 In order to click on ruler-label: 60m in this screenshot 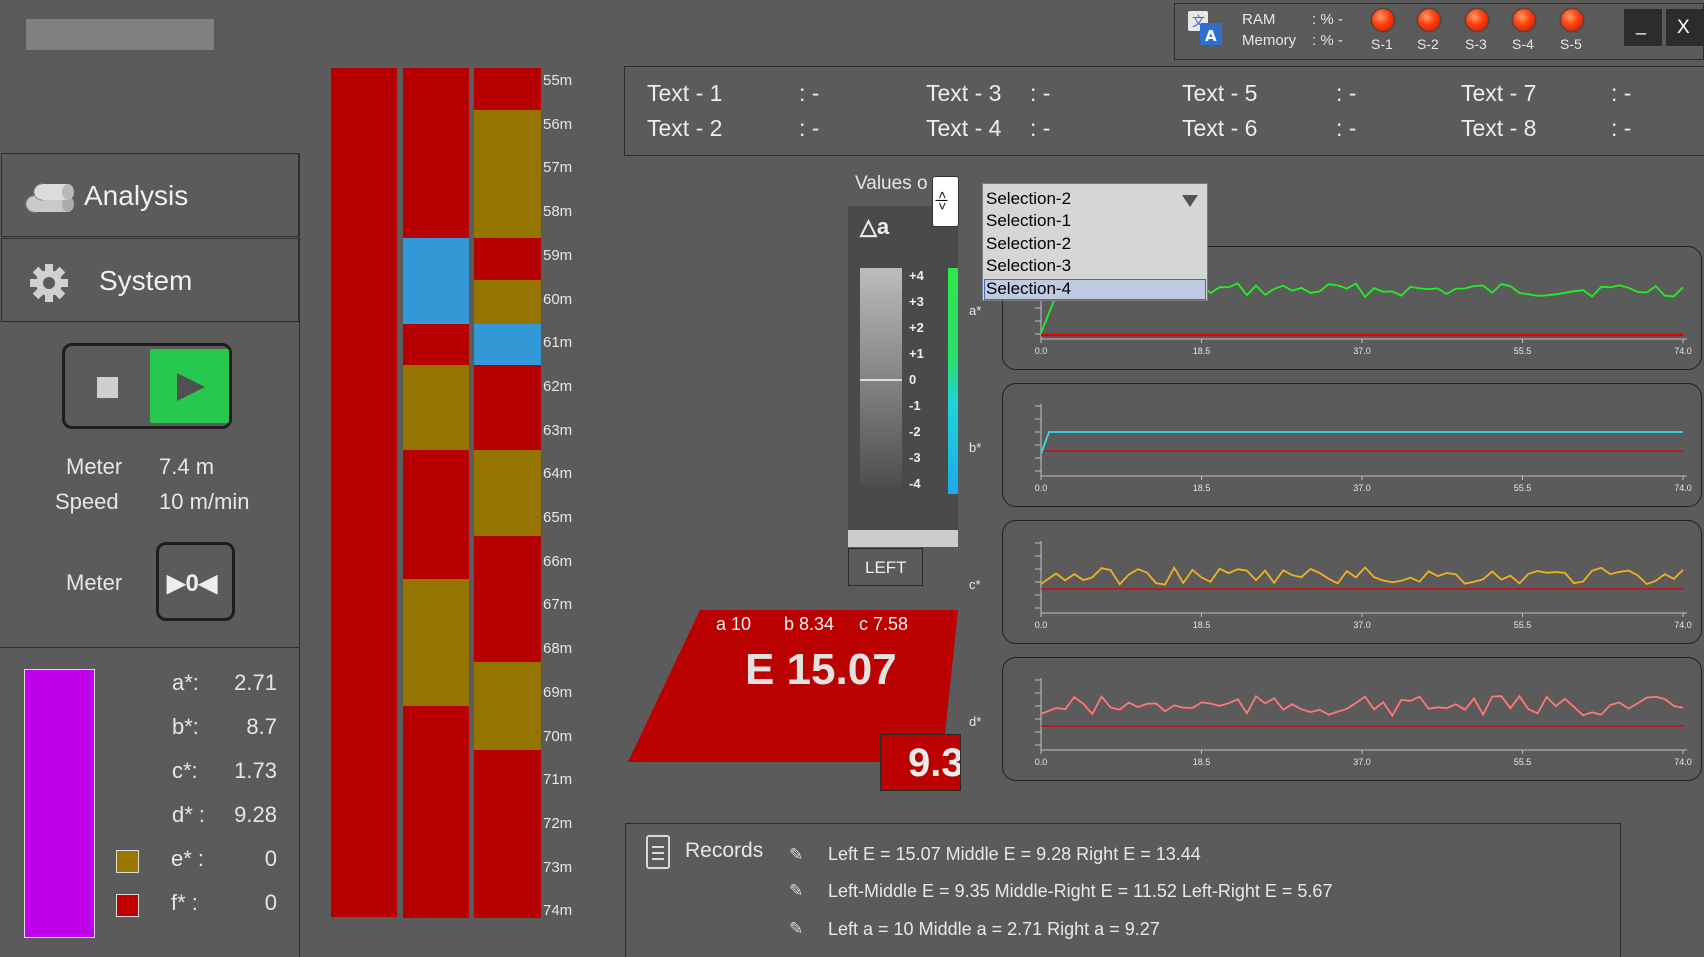, I will do `click(558, 299)`.